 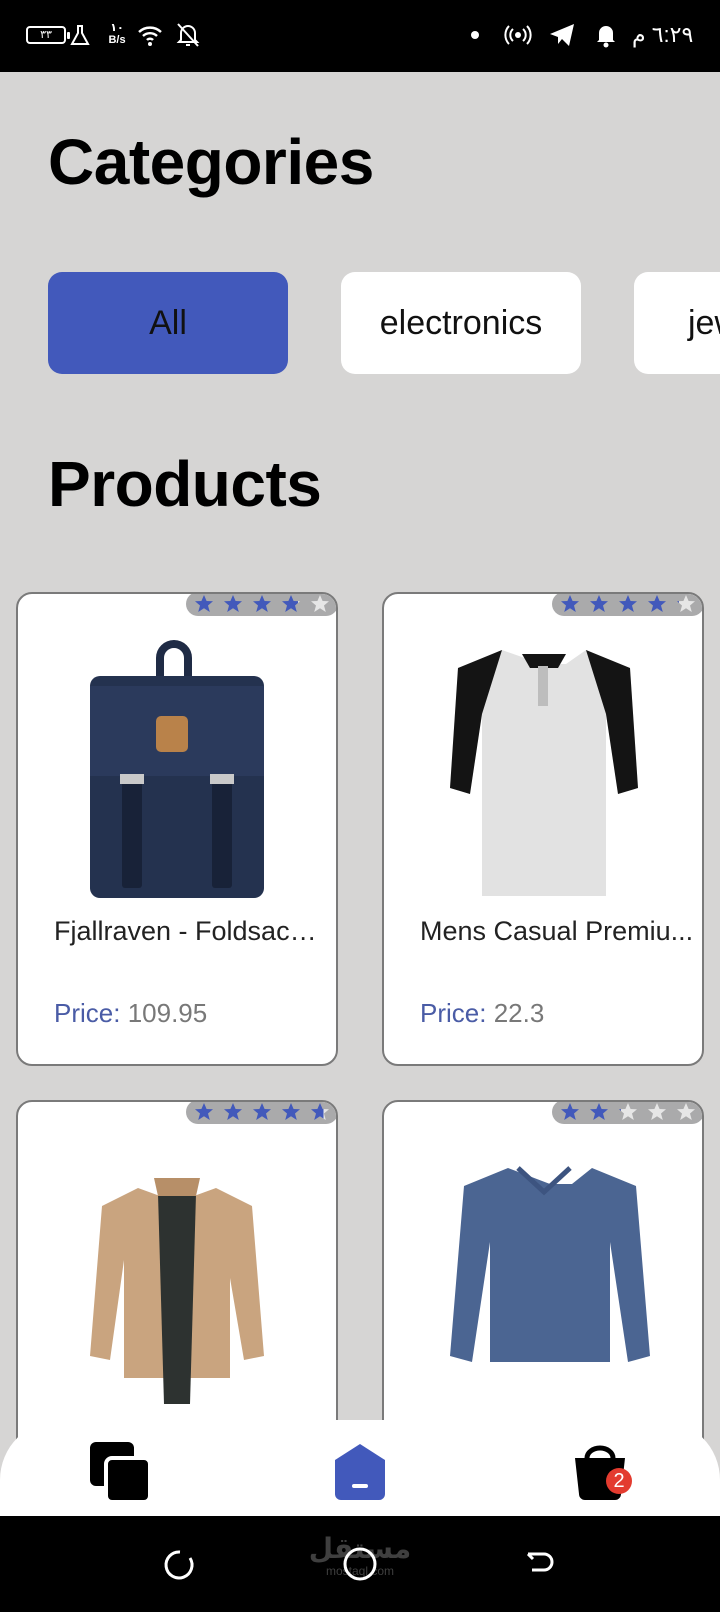 What do you see at coordinates (117, 34) in the screenshot?
I see `net-speed: ١٠ B/s` at bounding box center [117, 34].